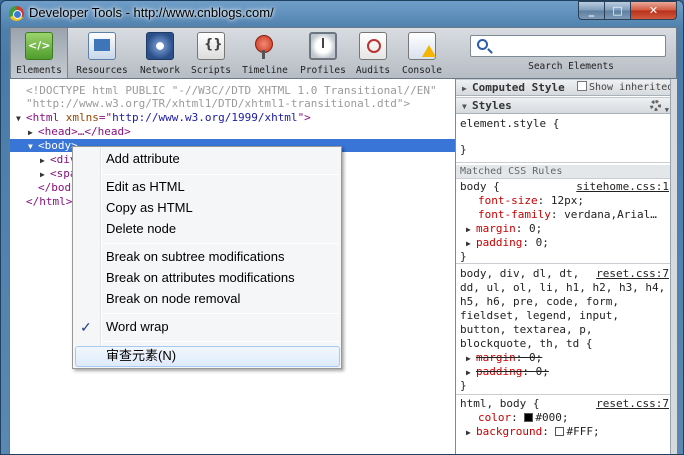  Describe the element at coordinates (563, 140) in the screenshot. I see `element-style-rule: element.style { }` at that location.